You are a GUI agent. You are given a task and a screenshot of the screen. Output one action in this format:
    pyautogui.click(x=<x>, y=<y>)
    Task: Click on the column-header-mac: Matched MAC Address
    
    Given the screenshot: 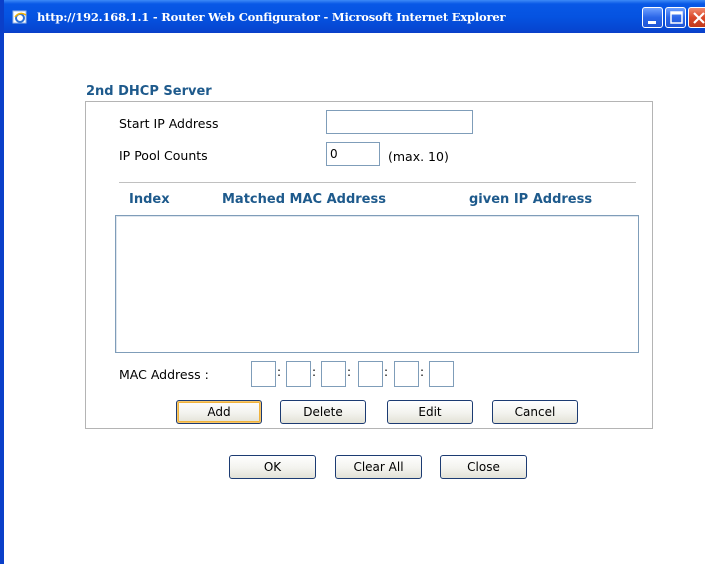 What is the action you would take?
    pyautogui.click(x=304, y=199)
    